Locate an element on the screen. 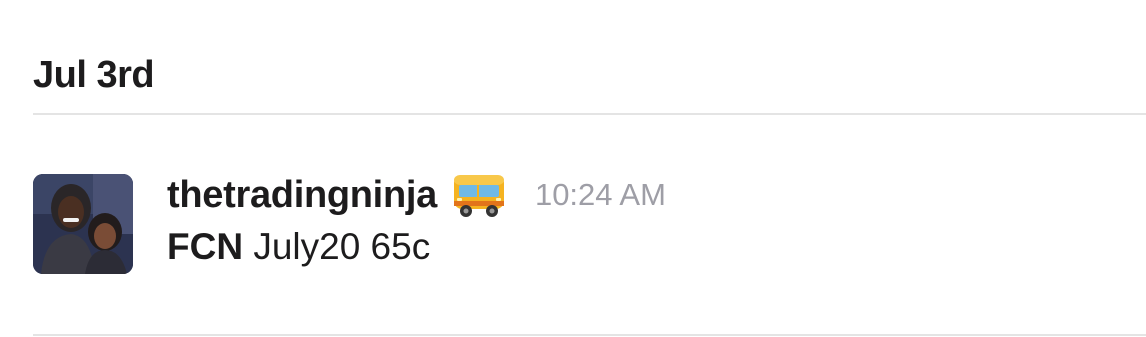 The width and height of the screenshot is (1146, 337). day-divider-line is located at coordinates (589, 114).